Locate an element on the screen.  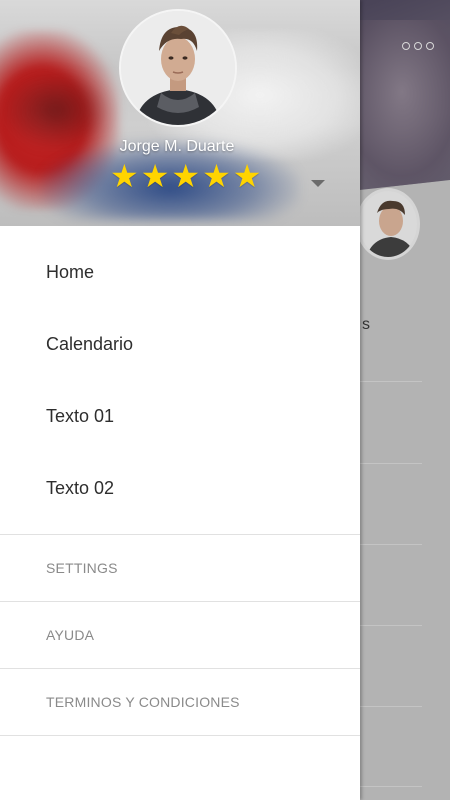
profile-avatar is located at coordinates (178, 68).